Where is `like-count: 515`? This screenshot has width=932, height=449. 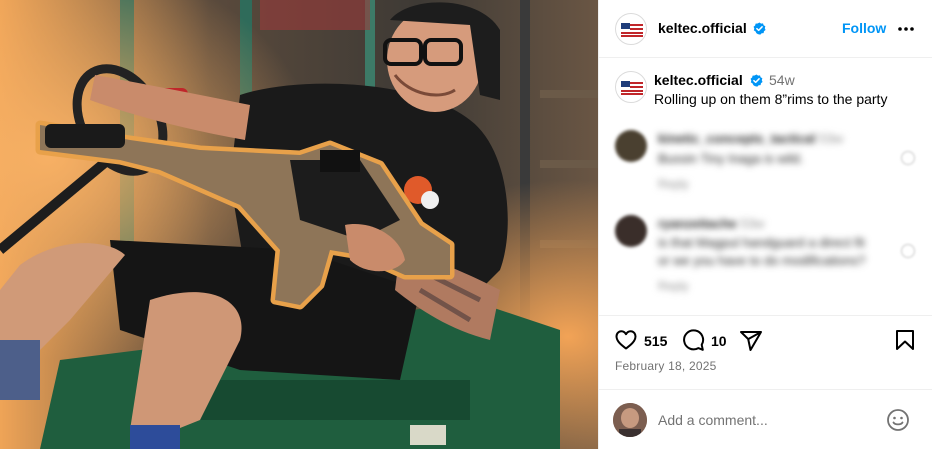 like-count: 515 is located at coordinates (655, 341).